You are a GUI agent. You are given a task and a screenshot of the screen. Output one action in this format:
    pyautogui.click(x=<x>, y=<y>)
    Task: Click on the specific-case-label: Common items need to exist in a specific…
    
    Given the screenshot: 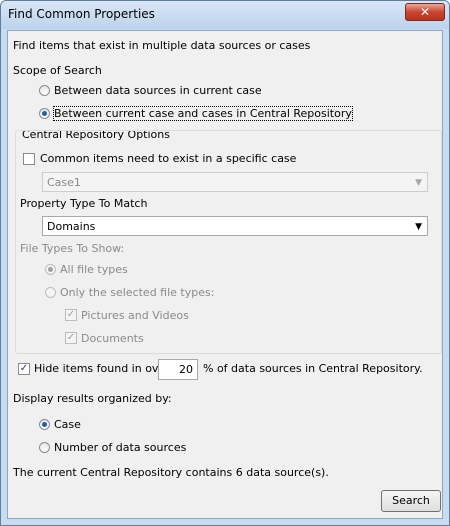 What is the action you would take?
    pyautogui.click(x=168, y=158)
    